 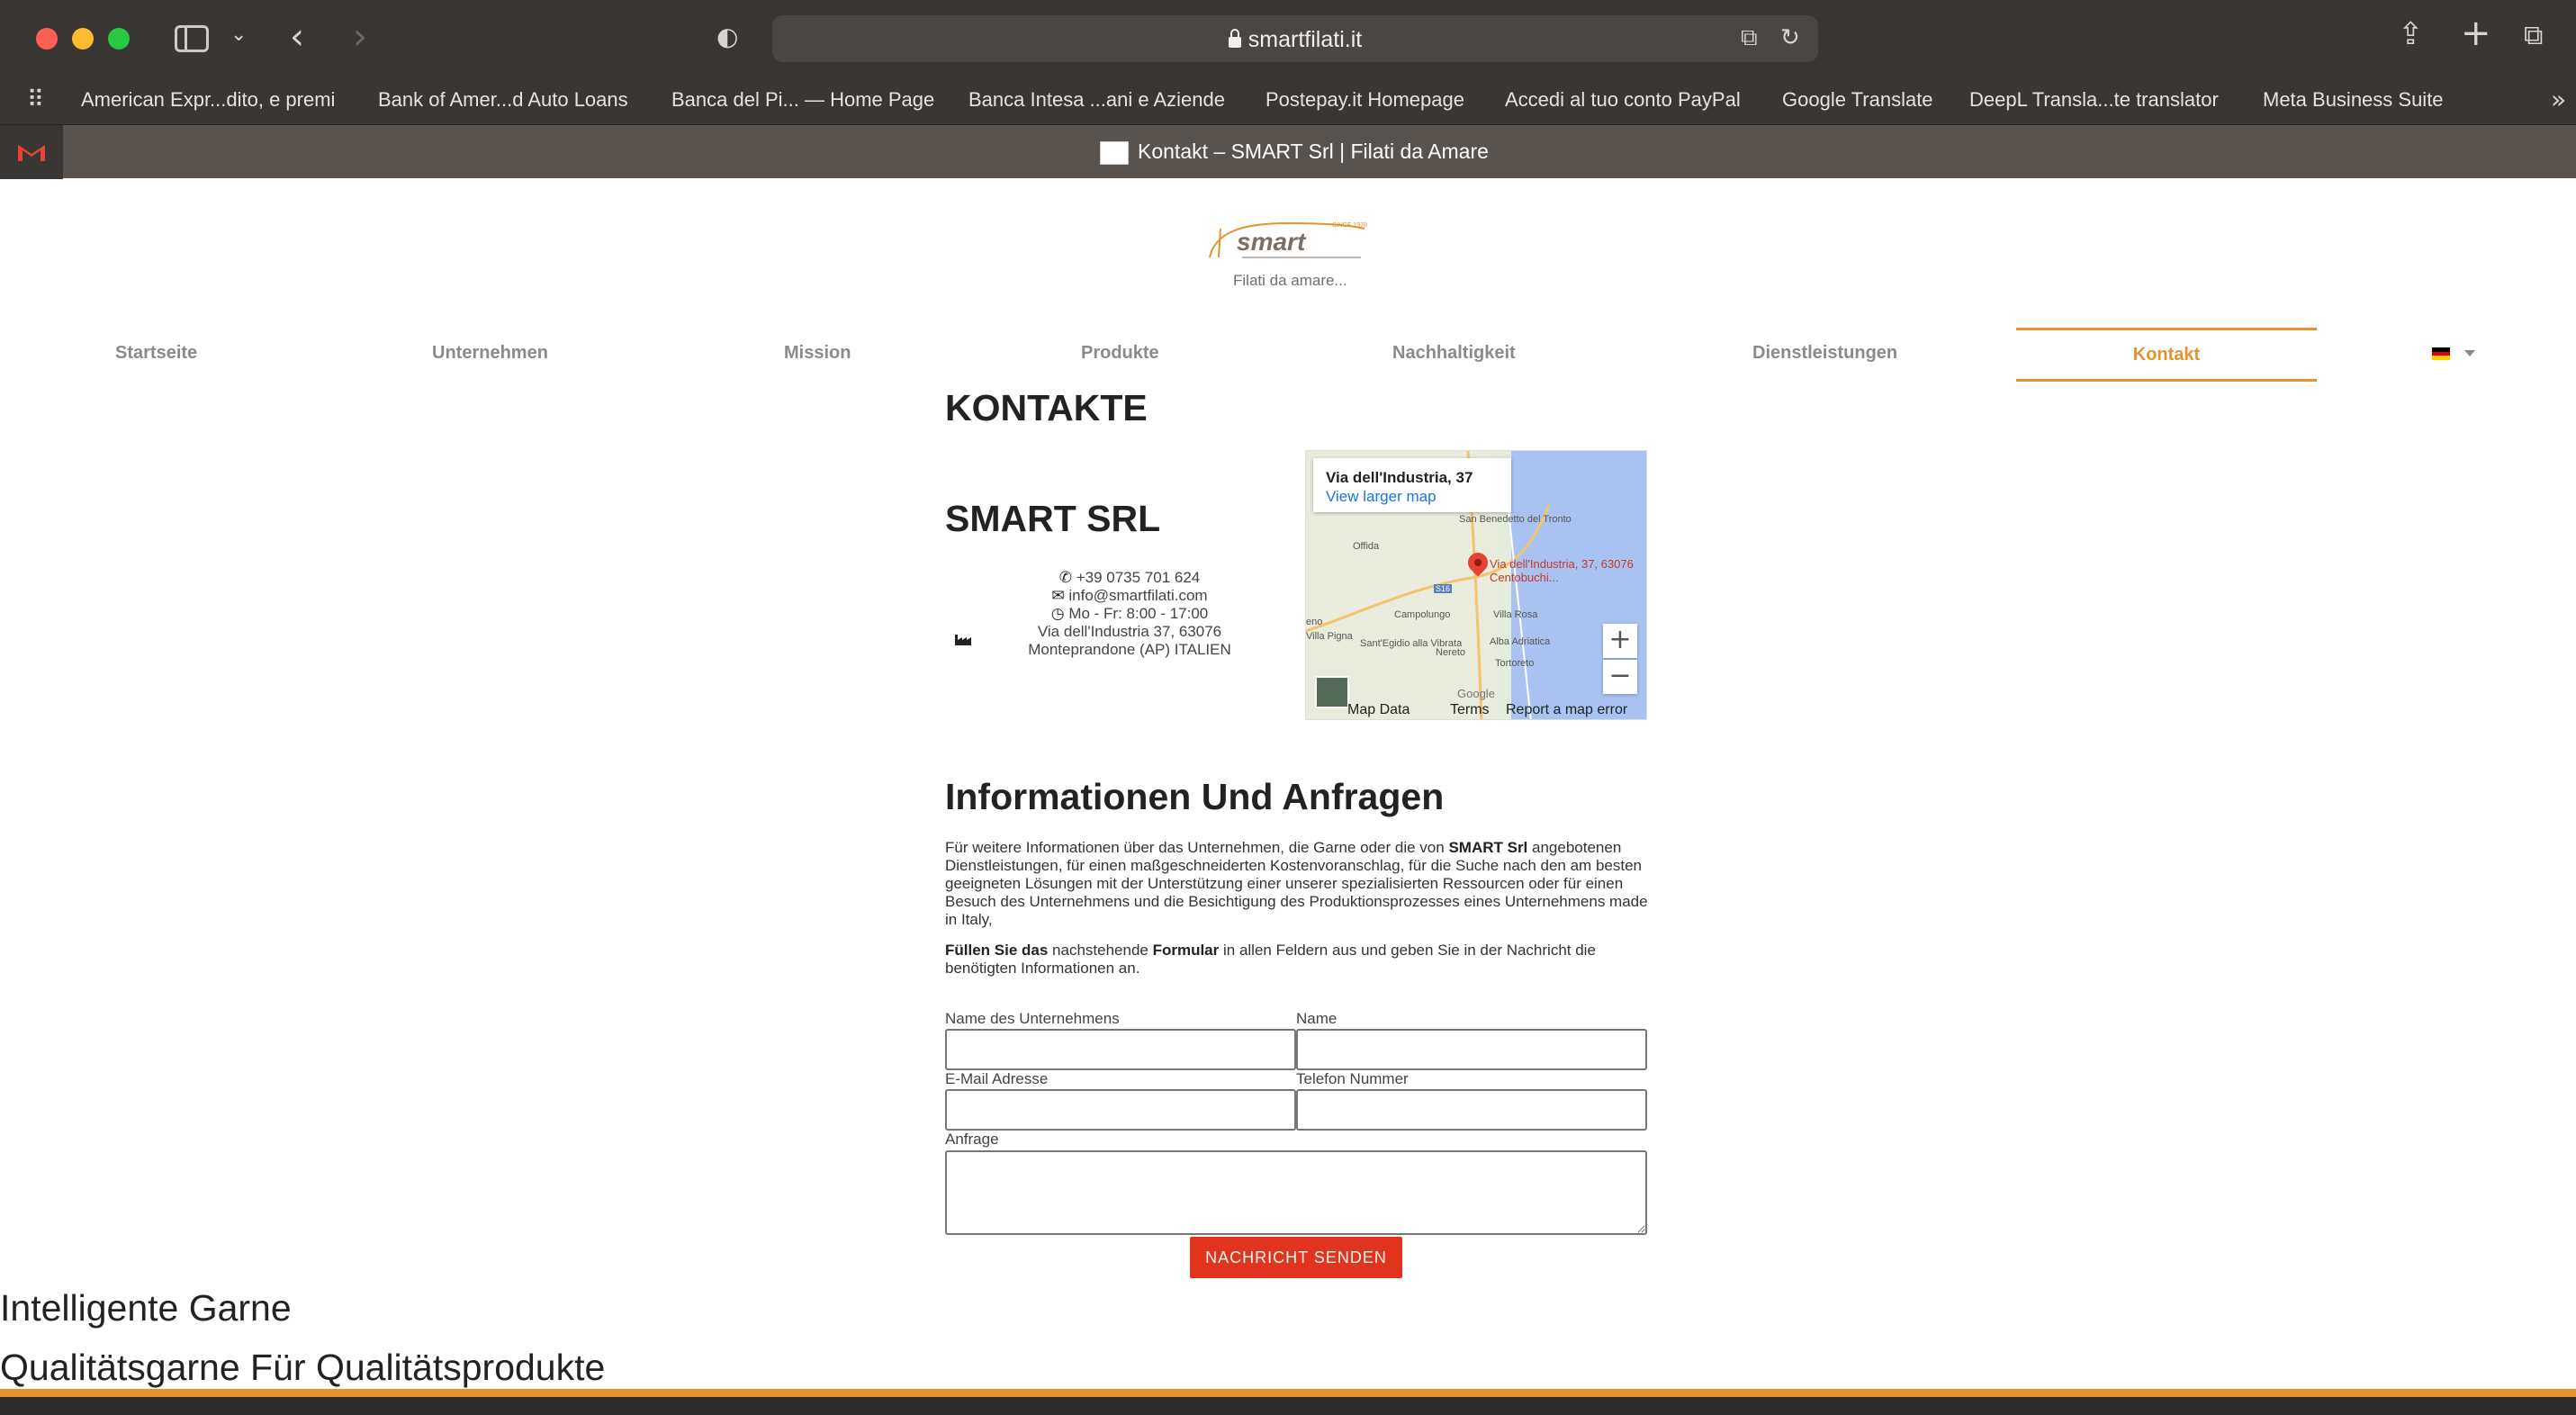 I want to click on bookmark-bank-of-america: Bank of Amer...d Auto Loans, so click(x=503, y=100).